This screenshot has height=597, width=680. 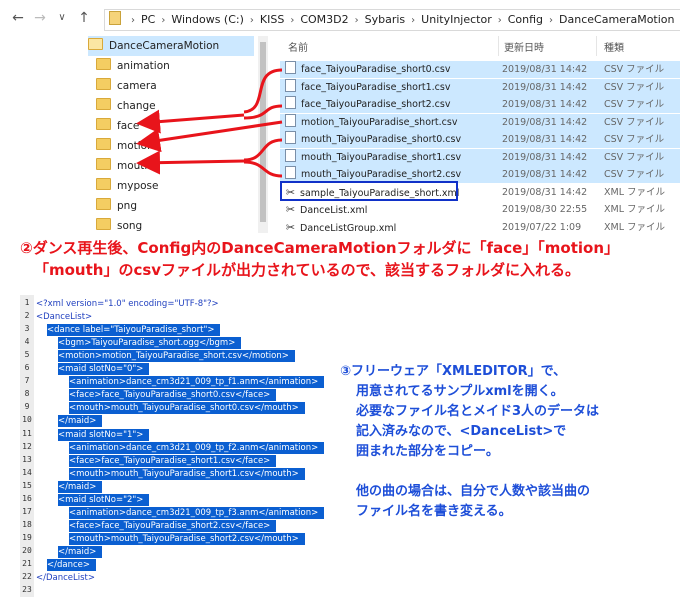 I want to click on line-number: 4, so click(x=27, y=342).